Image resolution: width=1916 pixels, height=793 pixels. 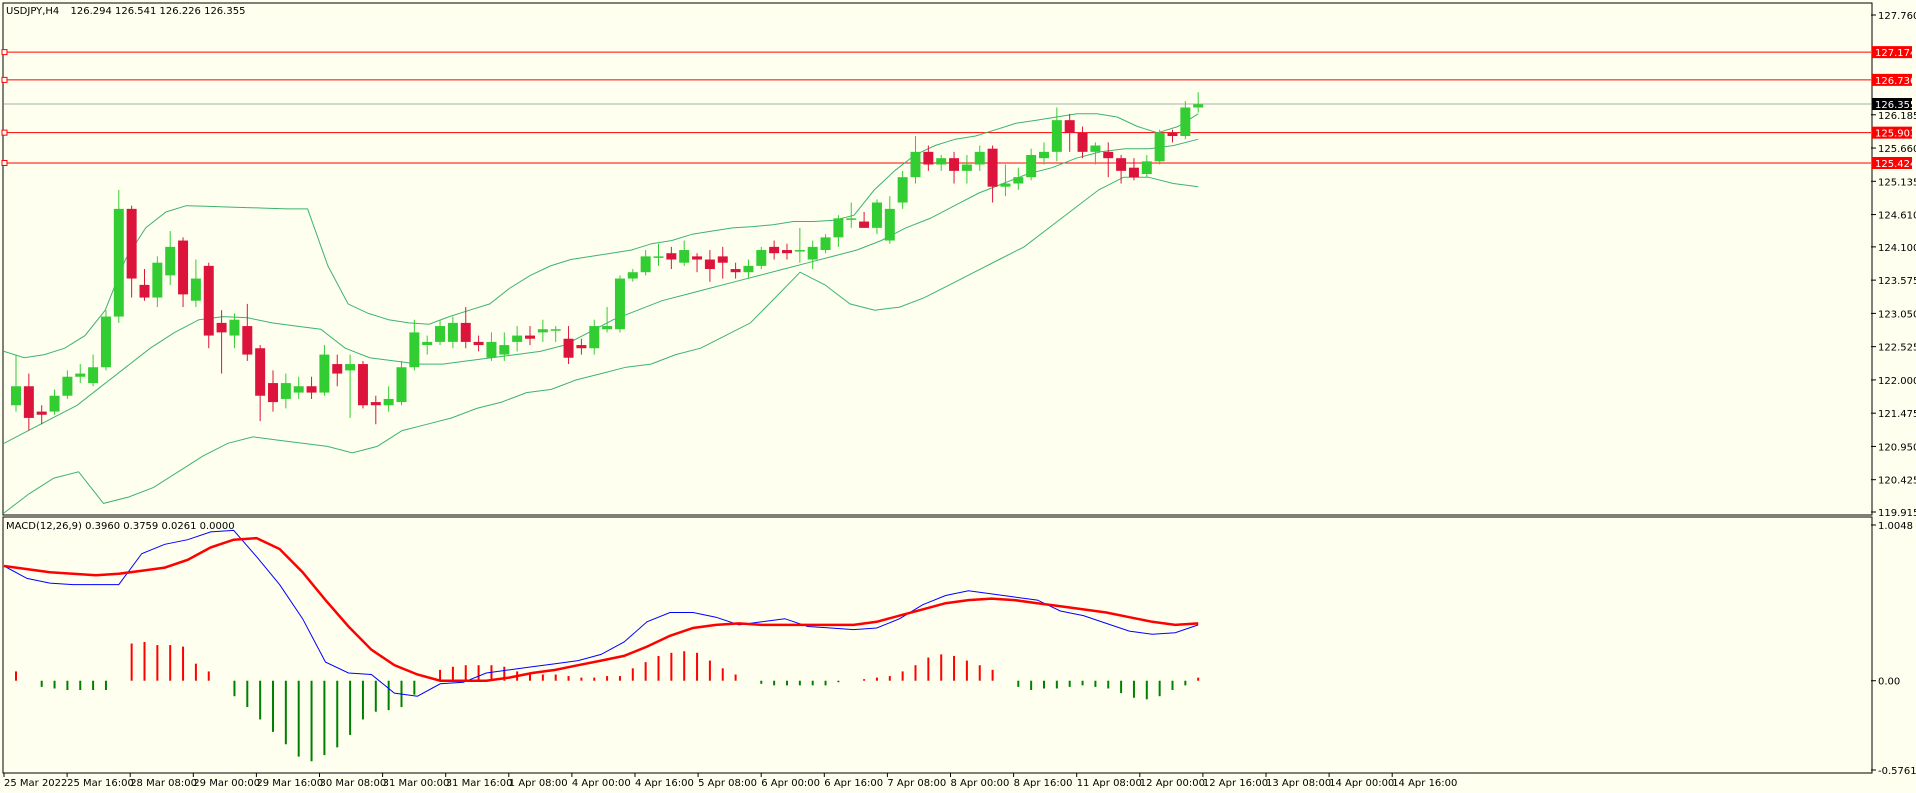 I want to click on time-tick-label: 1 Apr 08:00, so click(x=538, y=783).